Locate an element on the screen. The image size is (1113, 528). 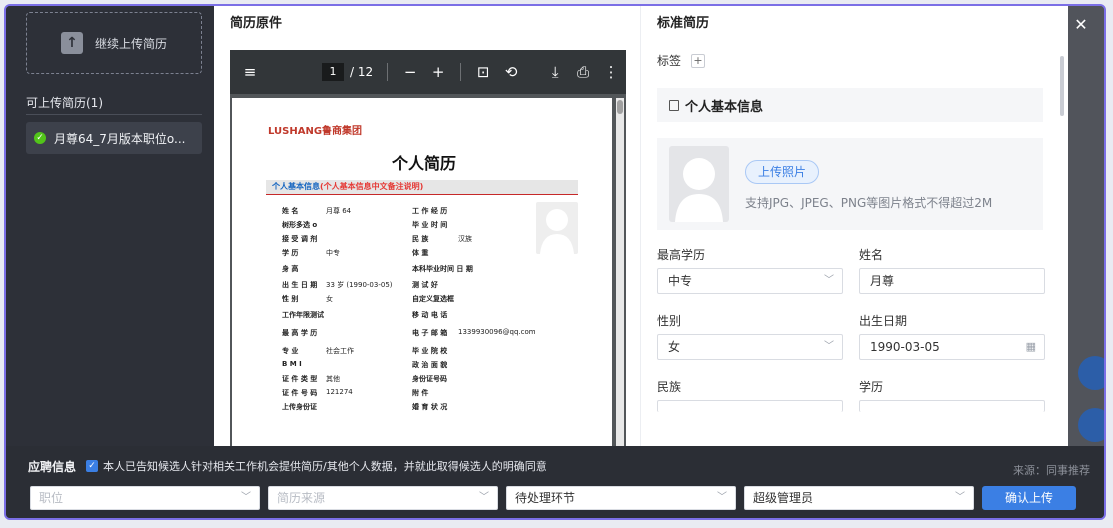
doc-field-value: 121274 is located at coordinates (339, 392).